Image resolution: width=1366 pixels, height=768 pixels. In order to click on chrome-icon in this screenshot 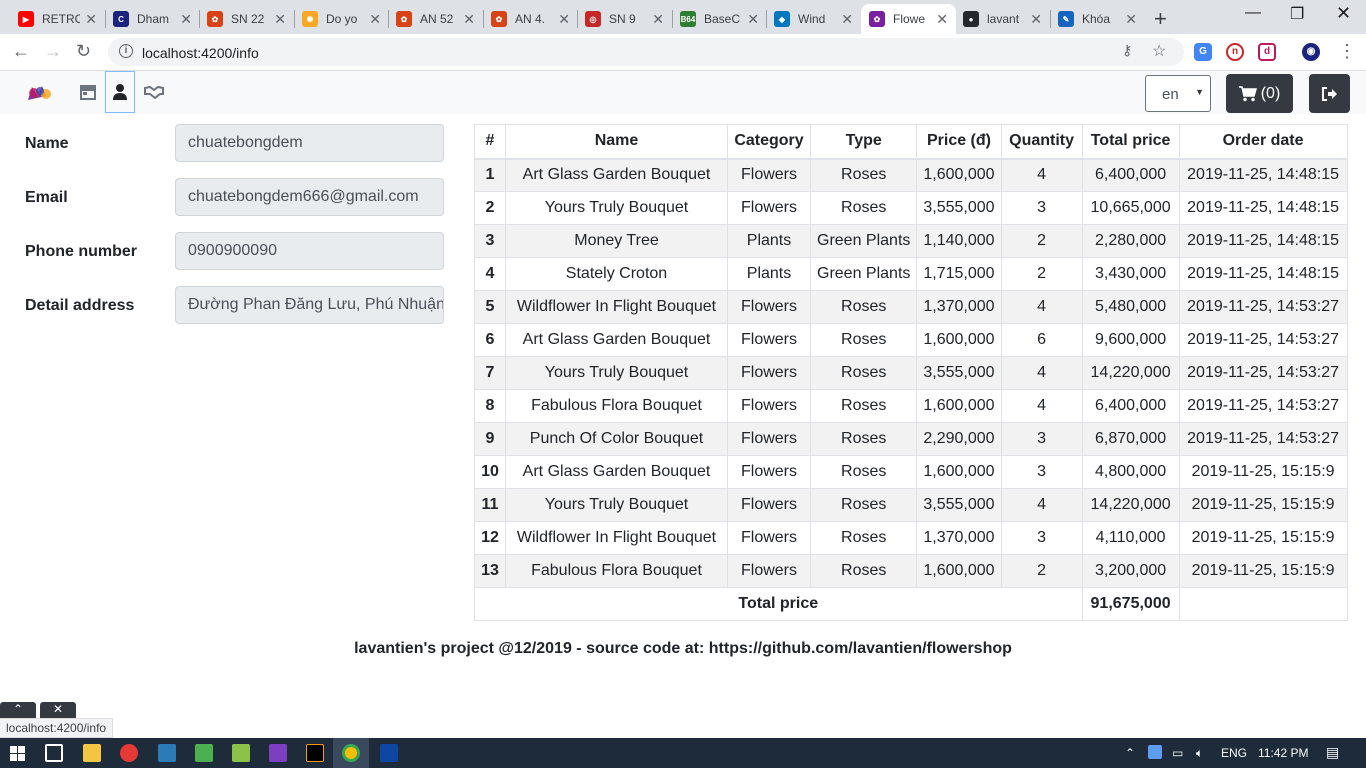, I will do `click(351, 753)`.